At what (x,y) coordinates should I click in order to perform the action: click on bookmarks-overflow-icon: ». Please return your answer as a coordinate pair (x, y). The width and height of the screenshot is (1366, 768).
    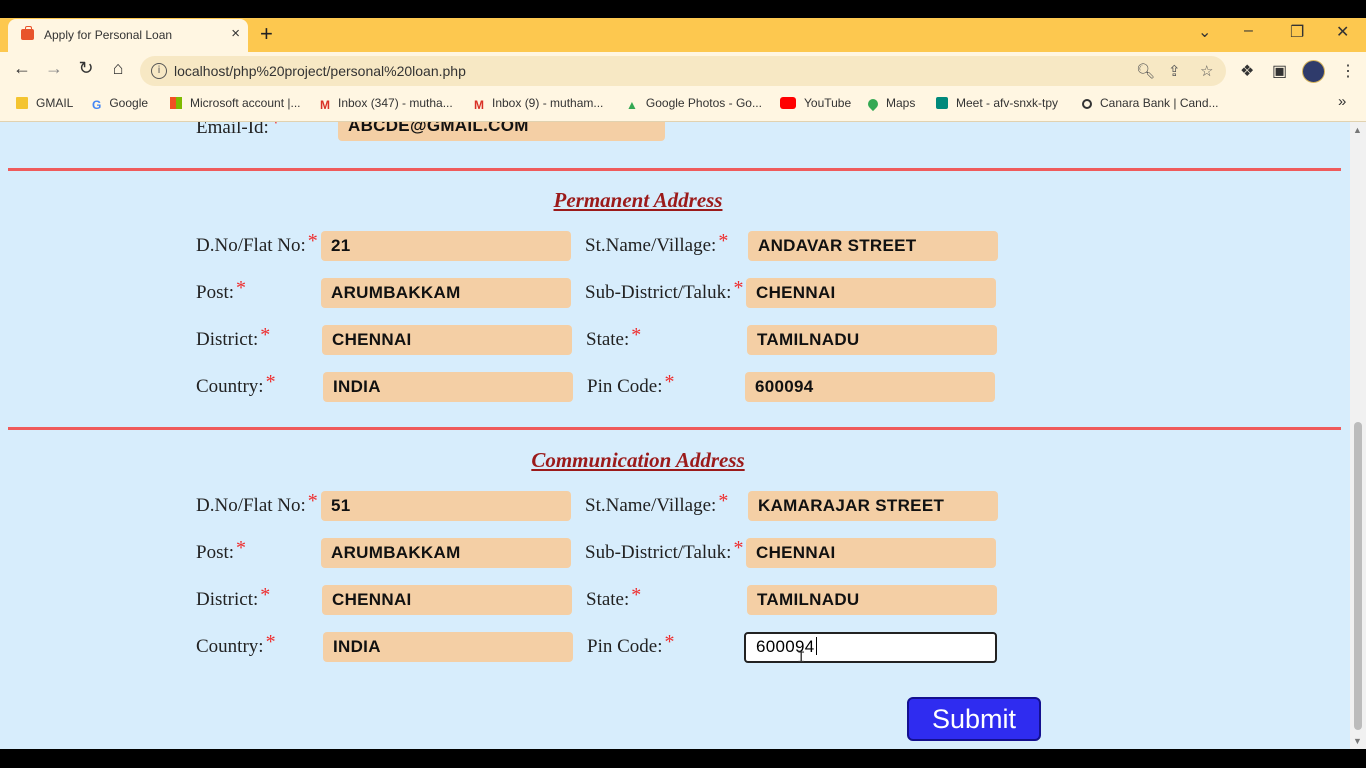
    Looking at the image, I should click on (1342, 101).